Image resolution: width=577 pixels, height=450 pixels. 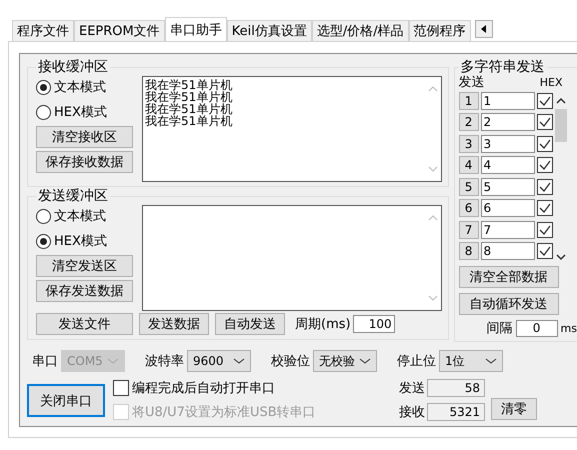 What do you see at coordinates (507, 187) in the screenshot?
I see `string-field: 5` at bounding box center [507, 187].